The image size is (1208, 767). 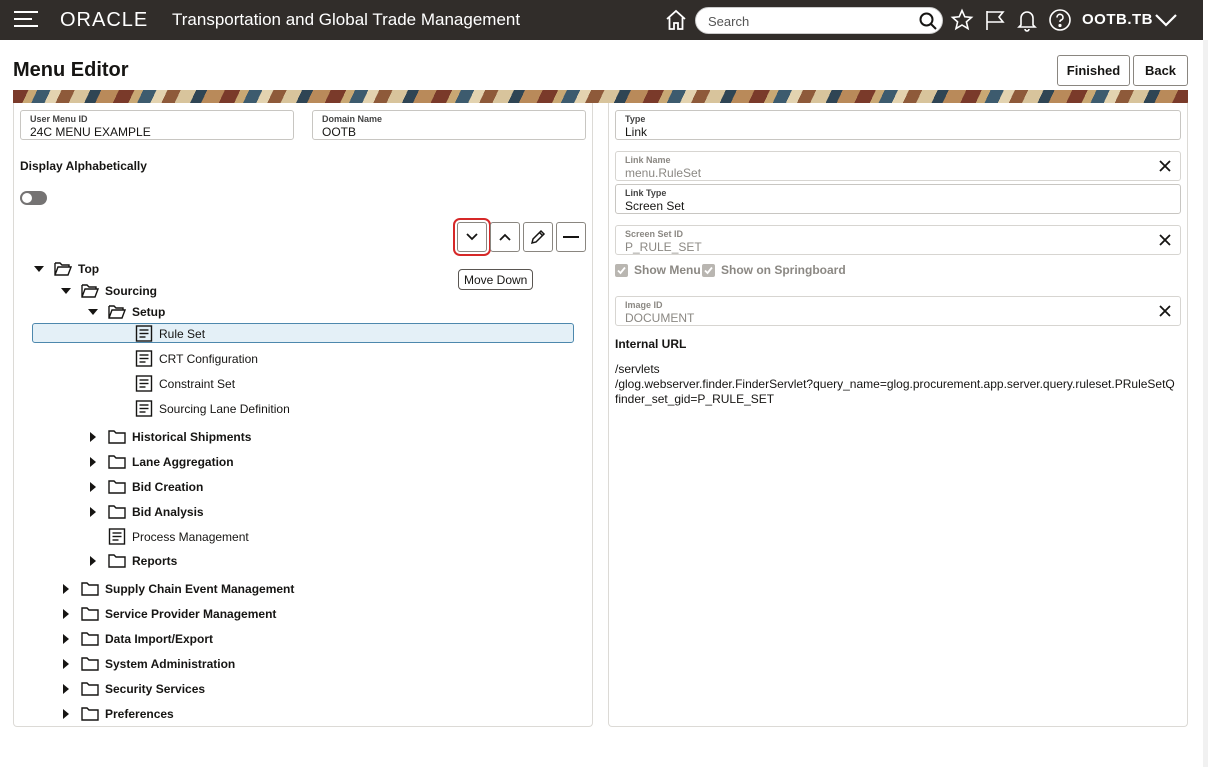 What do you see at coordinates (783, 270) in the screenshot?
I see `show-on-springboard-label: Show on Springboard` at bounding box center [783, 270].